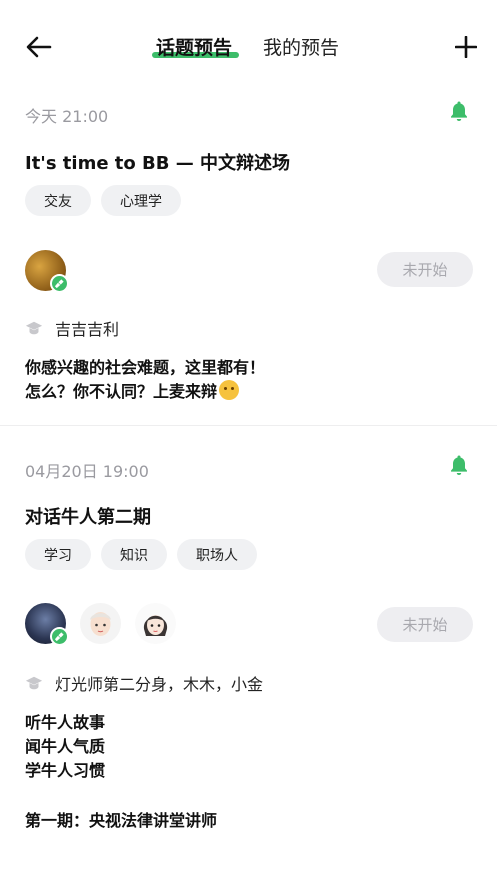 The image size is (497, 883). What do you see at coordinates (65, 746) in the screenshot?
I see `description-line: 闻牛人气质` at bounding box center [65, 746].